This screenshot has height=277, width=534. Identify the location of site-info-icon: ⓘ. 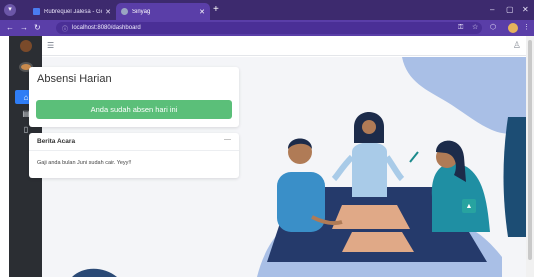
(65, 28).